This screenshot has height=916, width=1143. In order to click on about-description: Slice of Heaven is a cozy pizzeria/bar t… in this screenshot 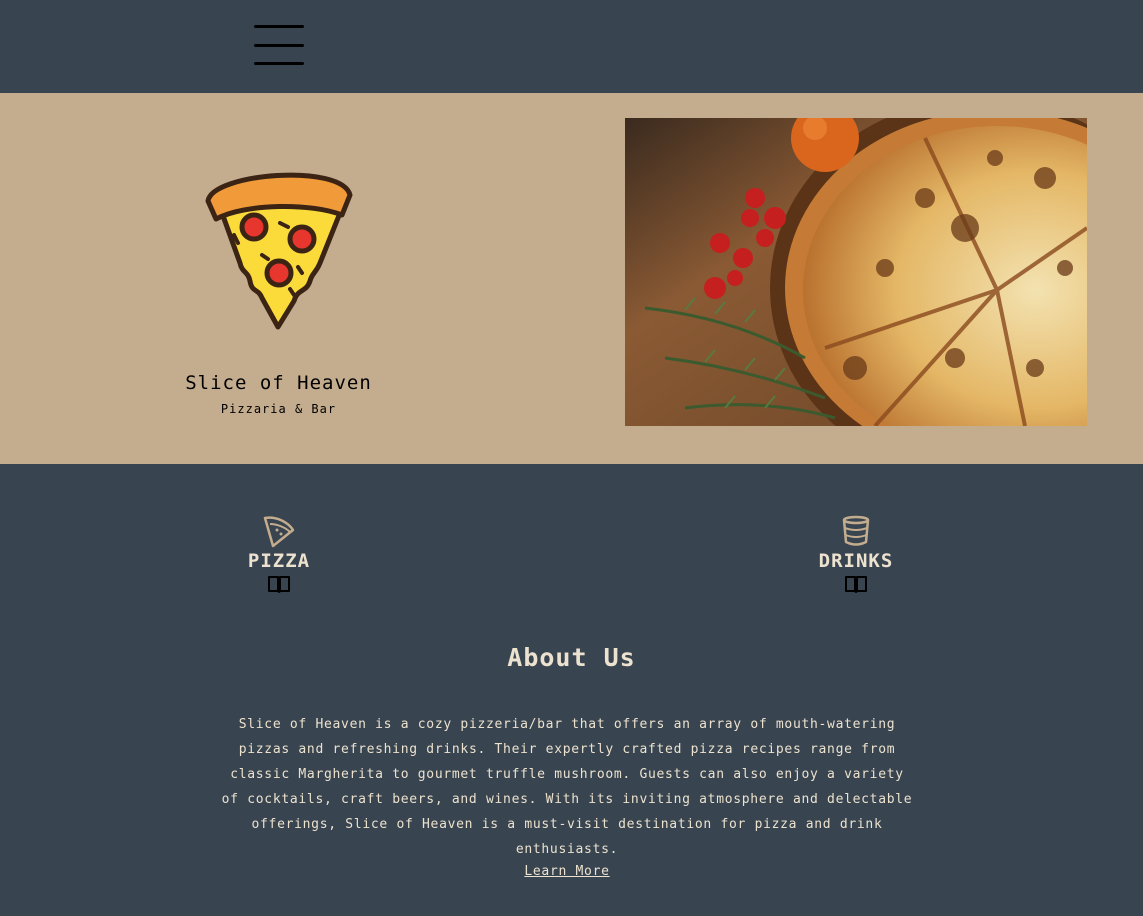, I will do `click(567, 787)`.